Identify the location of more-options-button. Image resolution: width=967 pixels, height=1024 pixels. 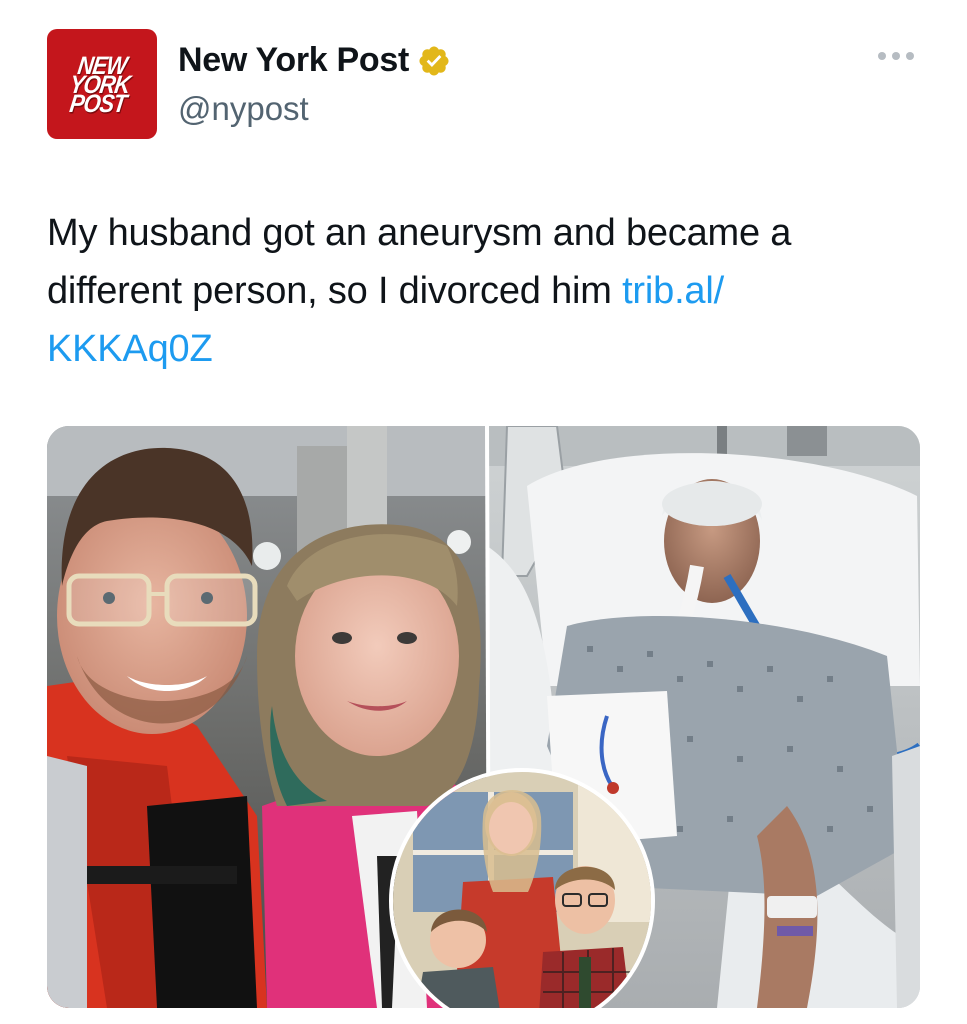
(896, 56).